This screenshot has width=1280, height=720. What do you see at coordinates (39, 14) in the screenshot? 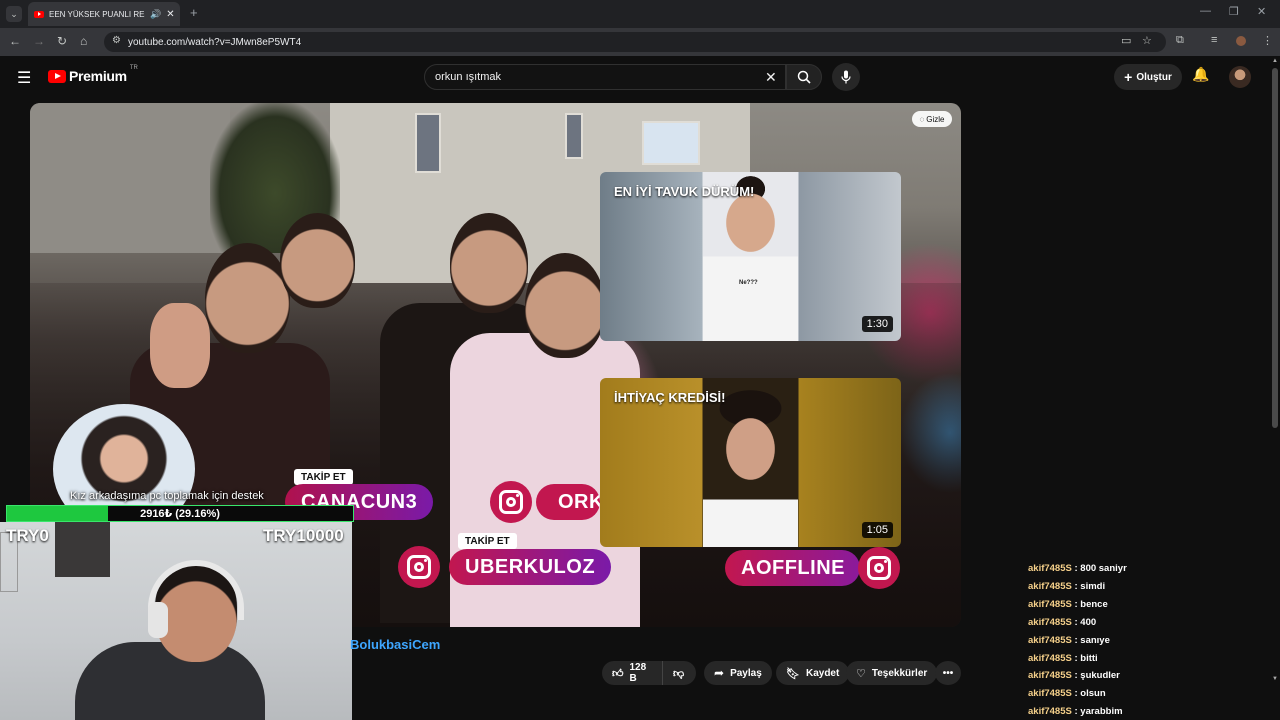
I see `youtube-favicon-icon` at bounding box center [39, 14].